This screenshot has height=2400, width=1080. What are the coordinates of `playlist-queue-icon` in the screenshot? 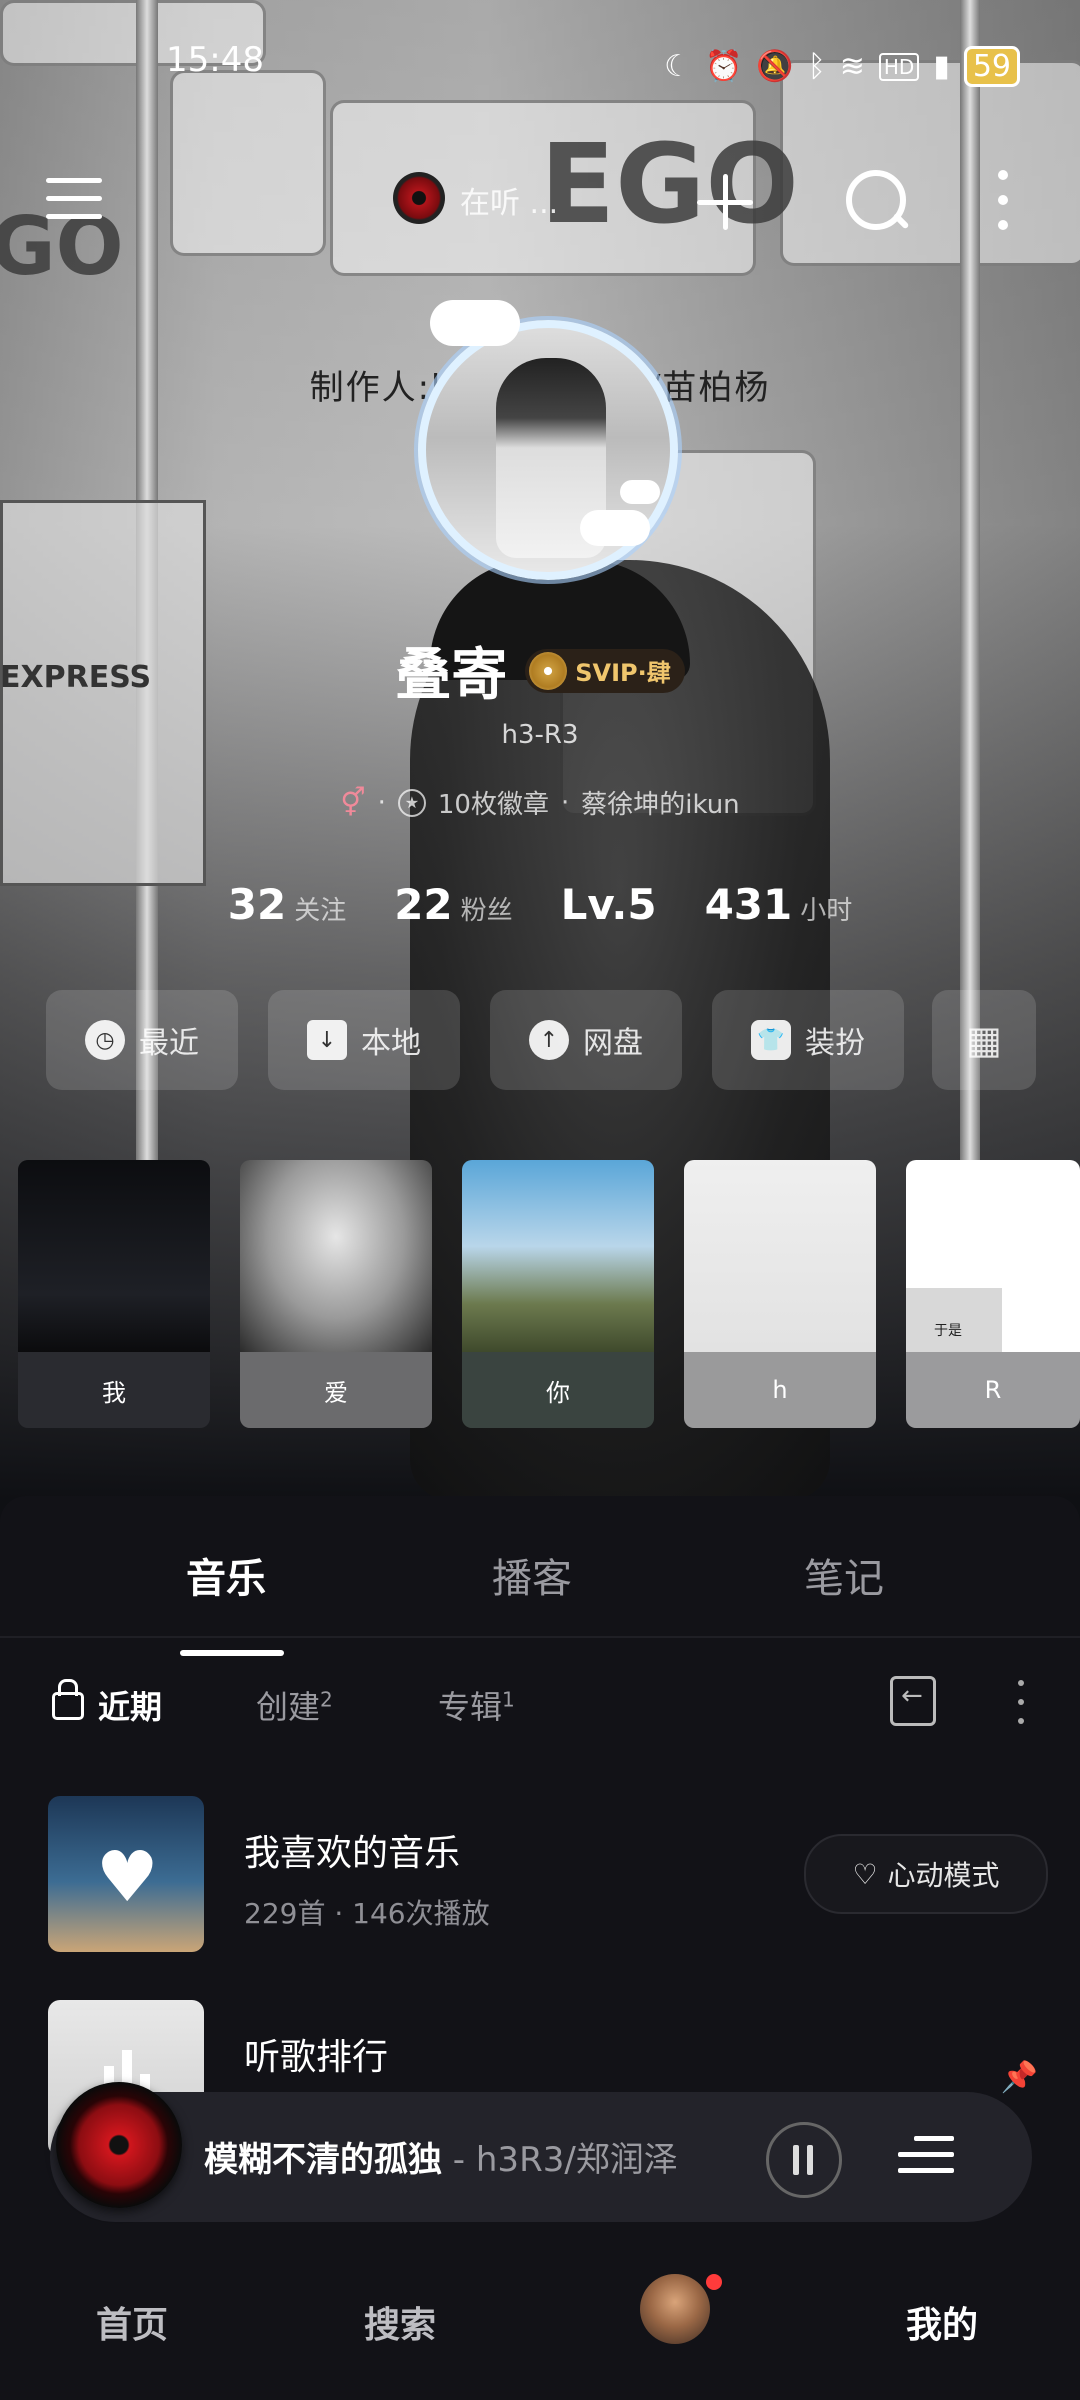 It's located at (926, 2155).